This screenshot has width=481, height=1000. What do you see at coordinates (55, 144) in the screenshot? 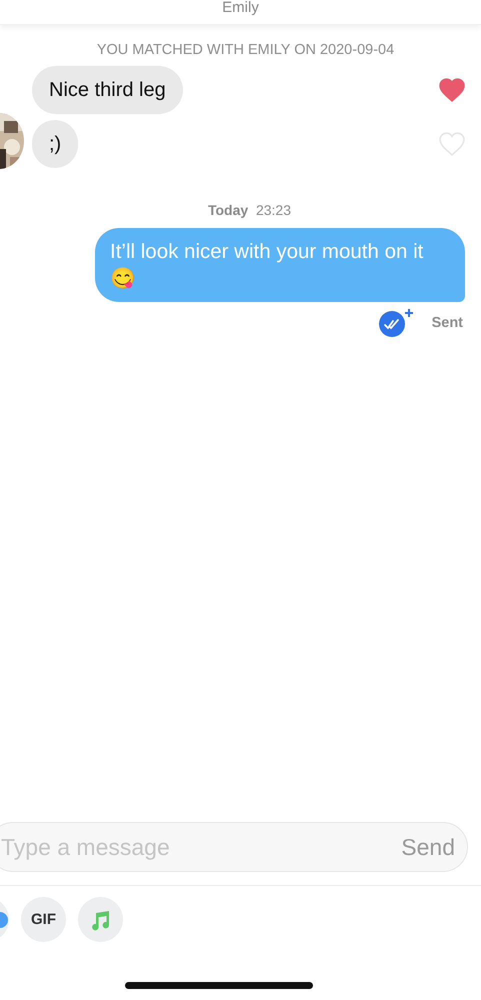
I see `message-bubble: ;)` at bounding box center [55, 144].